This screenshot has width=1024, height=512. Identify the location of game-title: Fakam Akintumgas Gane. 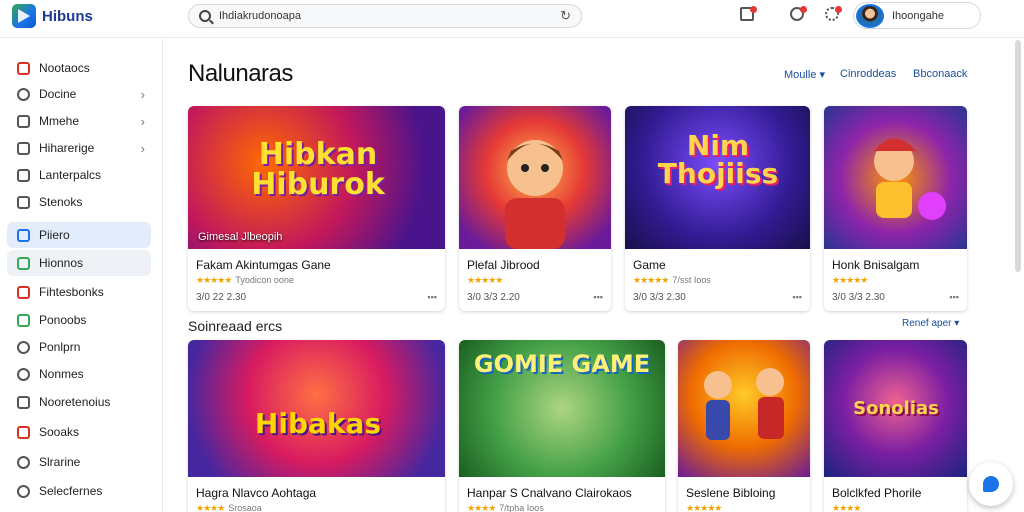
(263, 265).